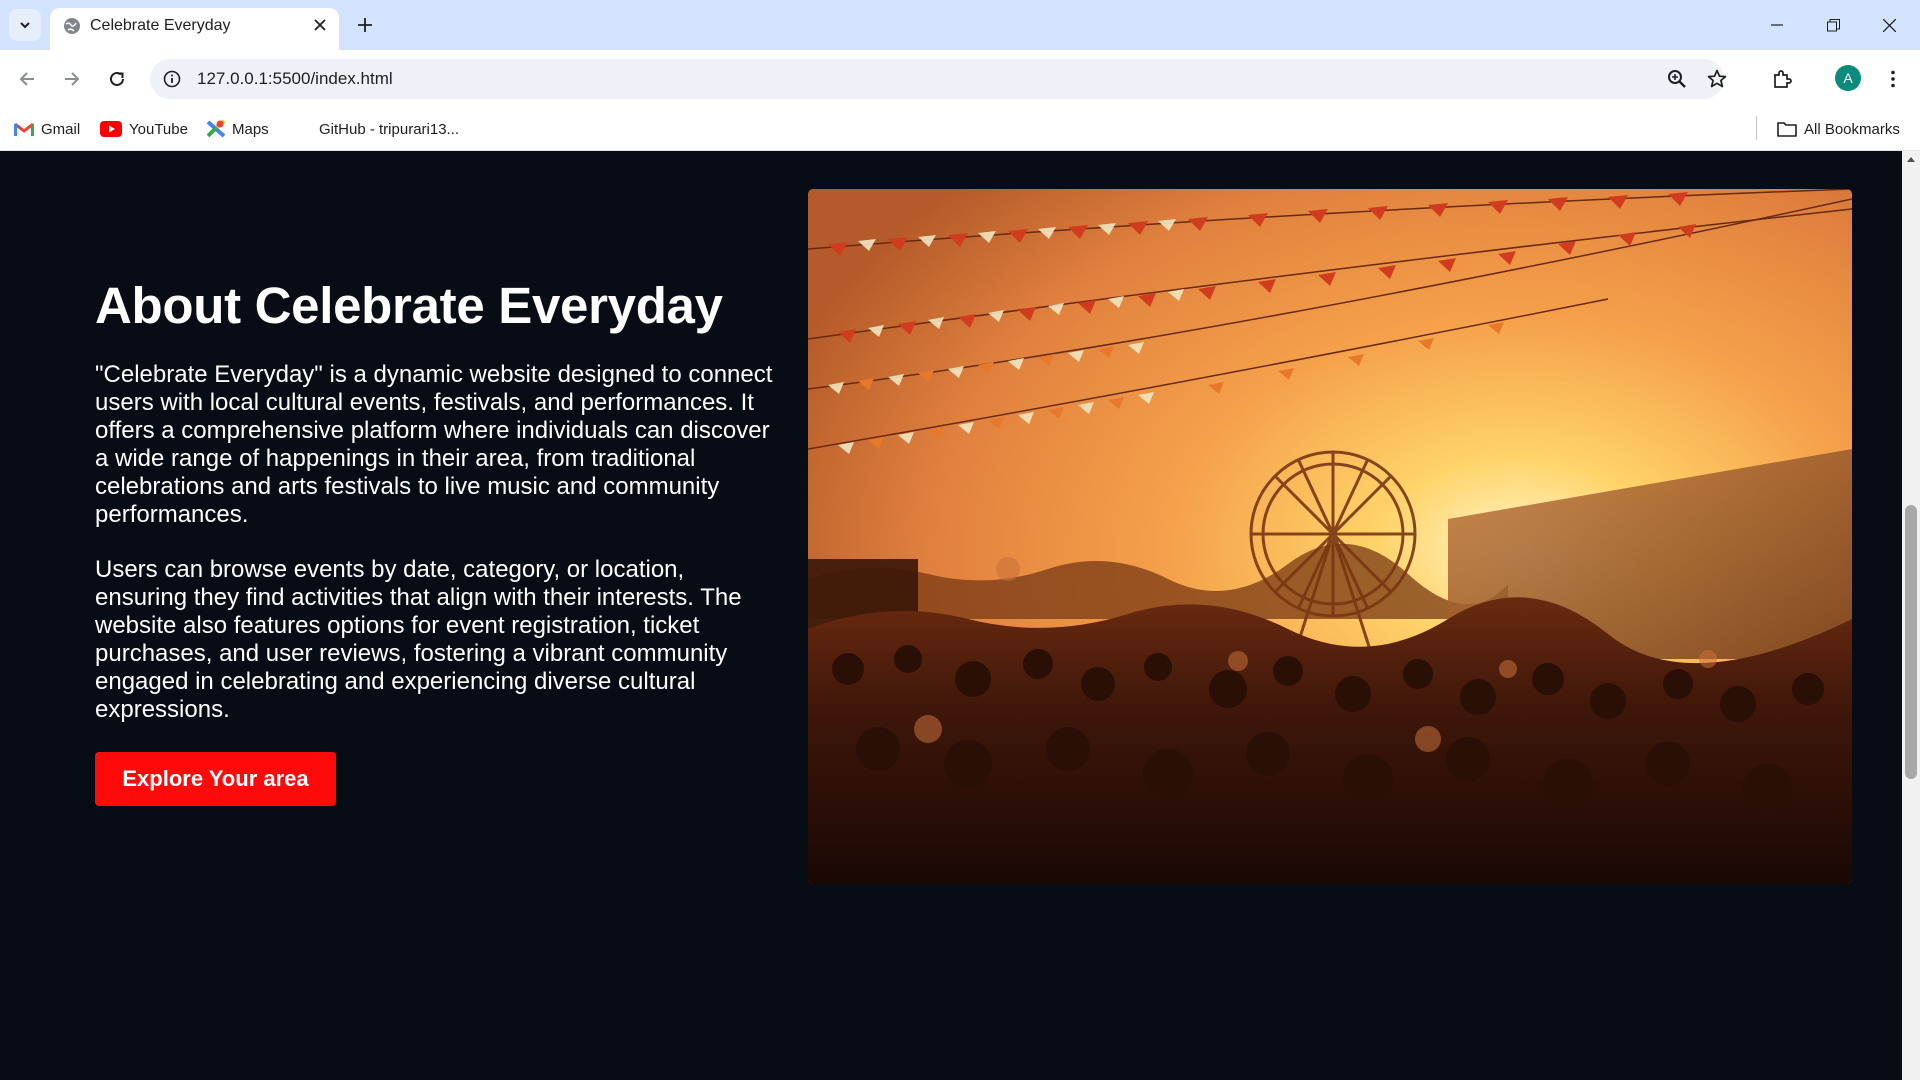 This screenshot has width=1920, height=1080. What do you see at coordinates (960, 25) in the screenshot?
I see `tab-strip: Celebrate Everyday` at bounding box center [960, 25].